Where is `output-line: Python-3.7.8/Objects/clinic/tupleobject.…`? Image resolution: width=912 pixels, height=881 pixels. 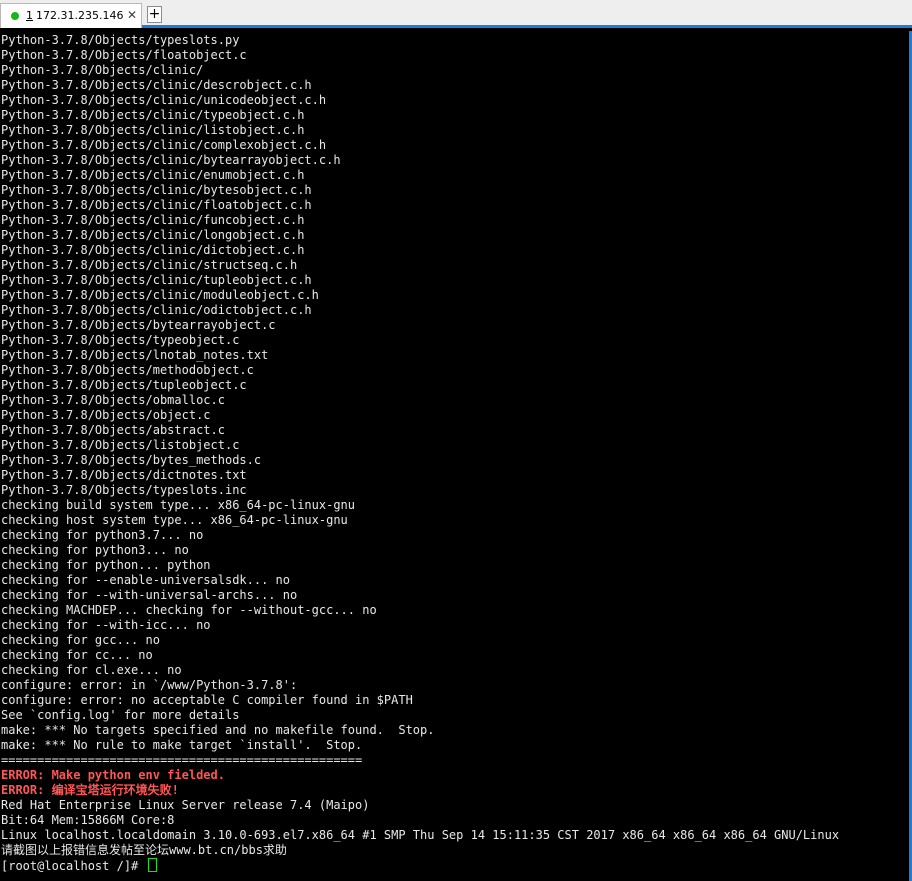 output-line: Python-3.7.8/Objects/clinic/tupleobject.… is located at coordinates (156, 280).